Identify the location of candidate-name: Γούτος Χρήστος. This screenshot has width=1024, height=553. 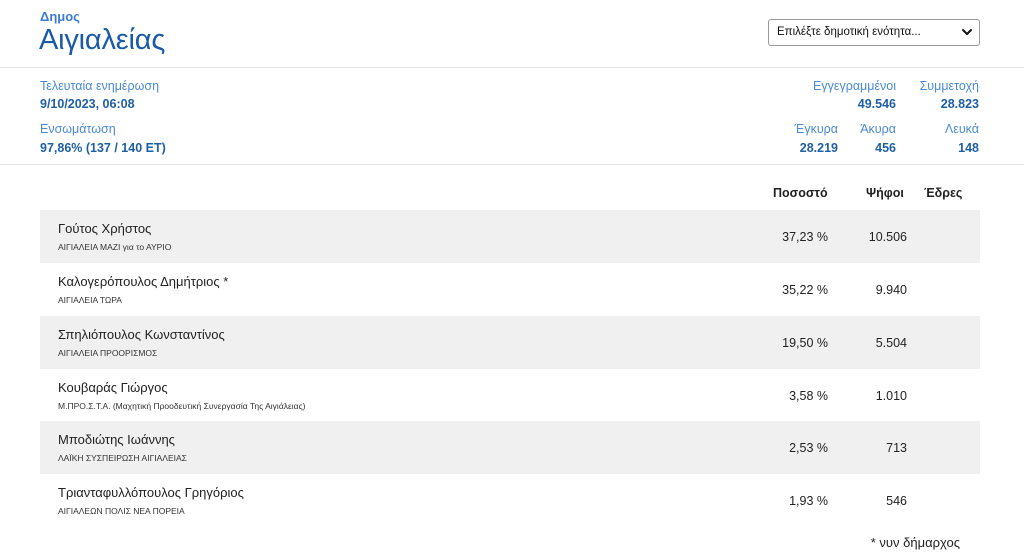
(105, 228).